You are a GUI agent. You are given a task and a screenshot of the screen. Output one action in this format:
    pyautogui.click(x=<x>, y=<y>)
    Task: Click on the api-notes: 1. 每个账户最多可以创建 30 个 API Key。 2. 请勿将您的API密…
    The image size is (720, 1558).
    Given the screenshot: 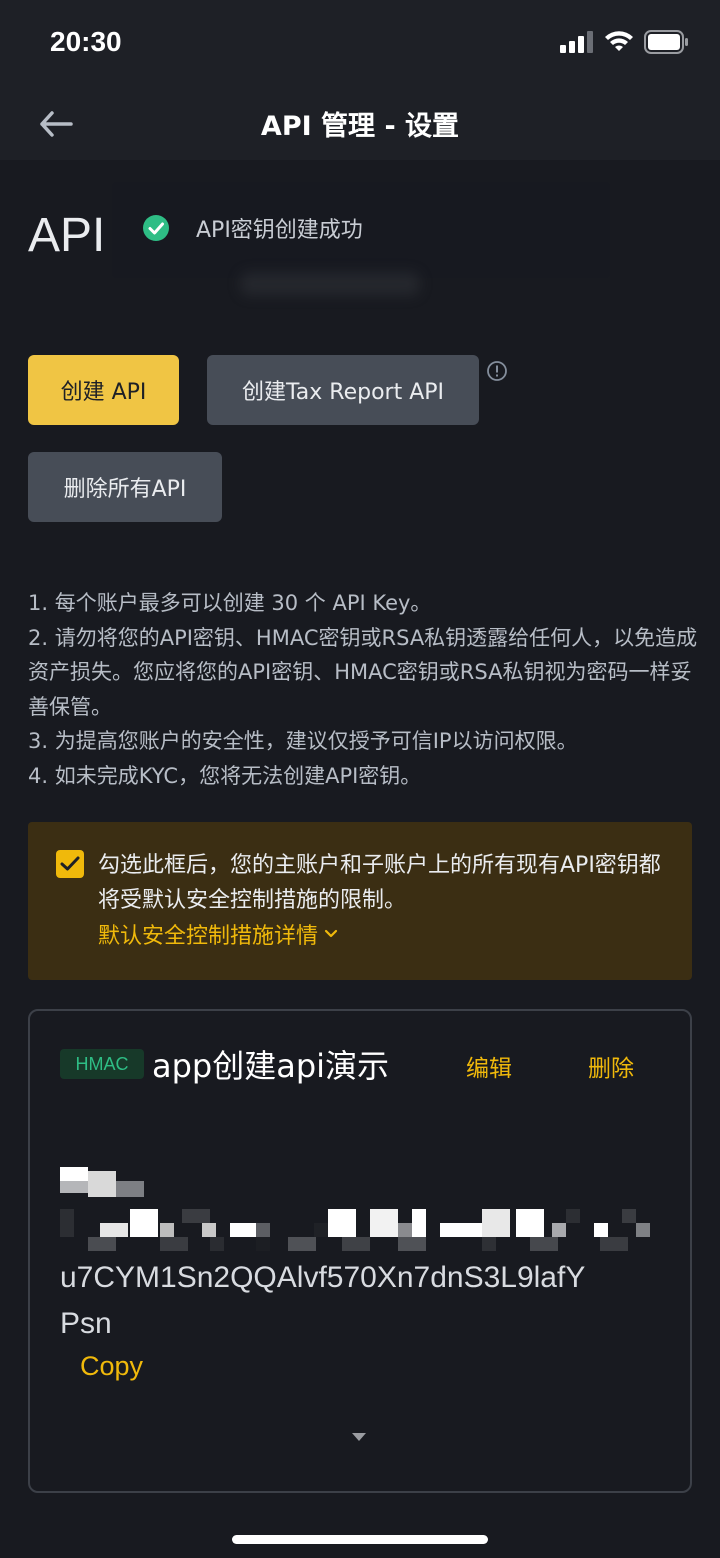 What is the action you would take?
    pyautogui.click(x=363, y=689)
    